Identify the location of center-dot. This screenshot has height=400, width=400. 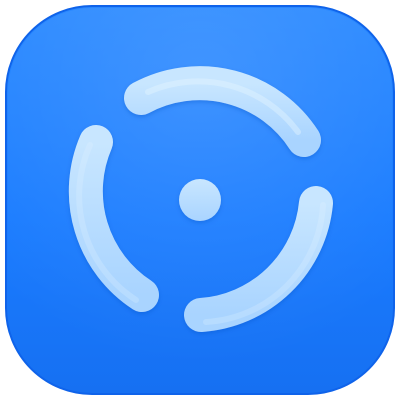
(200, 200).